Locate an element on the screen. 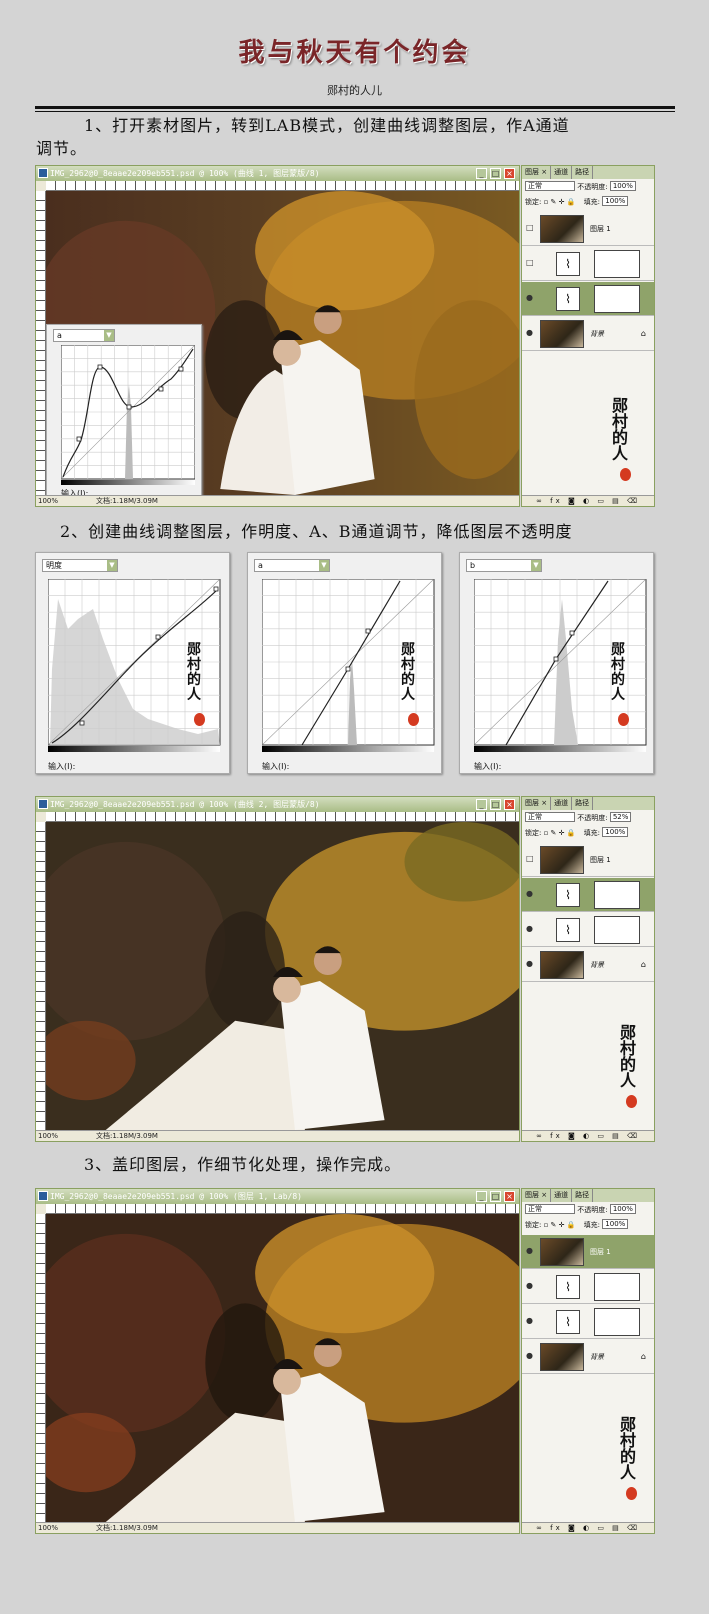  document-size: 文档:1.18M/3.09M is located at coordinates (127, 1136).